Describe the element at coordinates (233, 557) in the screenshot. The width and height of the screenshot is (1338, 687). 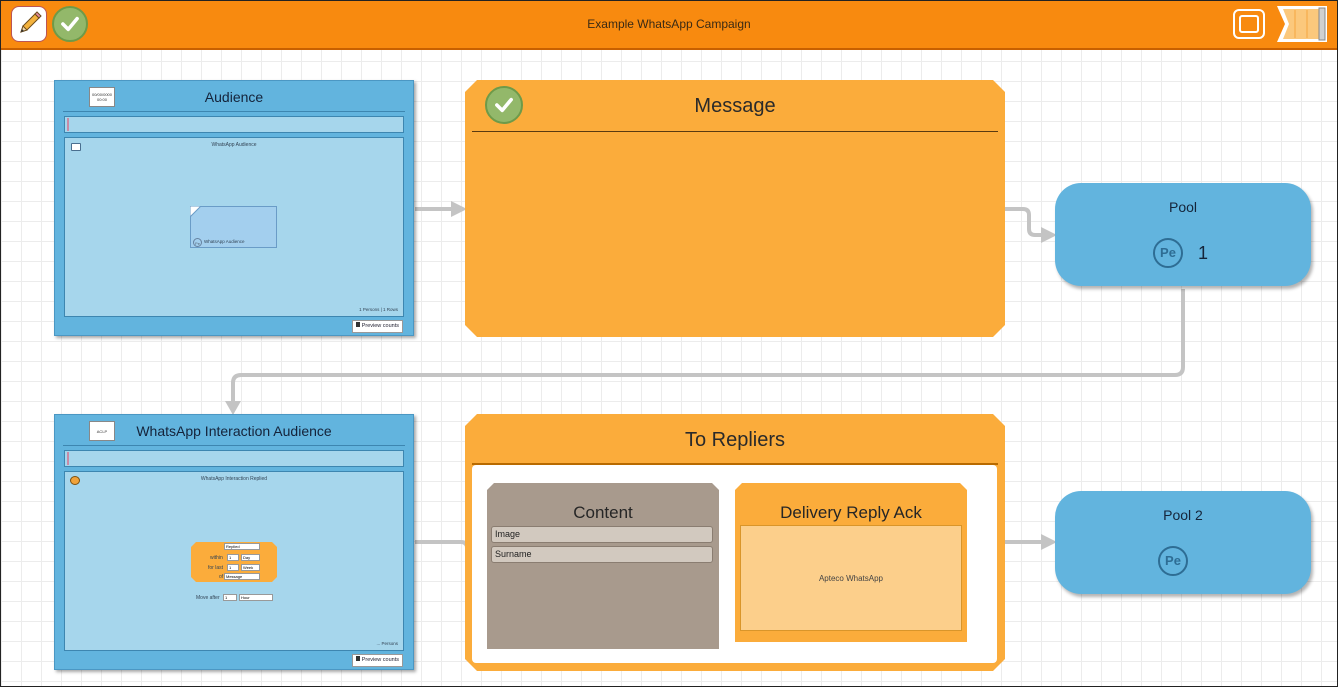
I see `within-stepper: 1` at that location.